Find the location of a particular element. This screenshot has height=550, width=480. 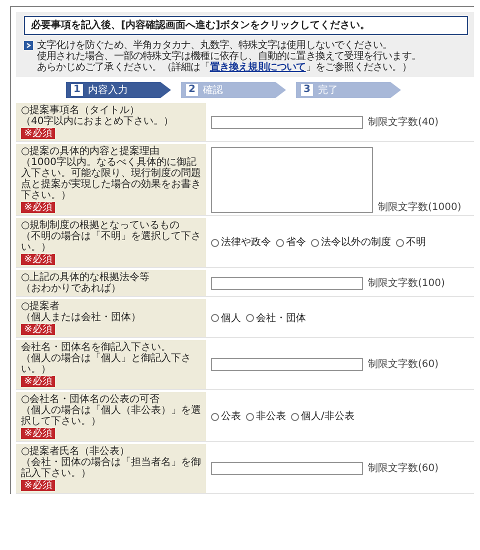

option-label: 法律や政令 is located at coordinates (246, 242).